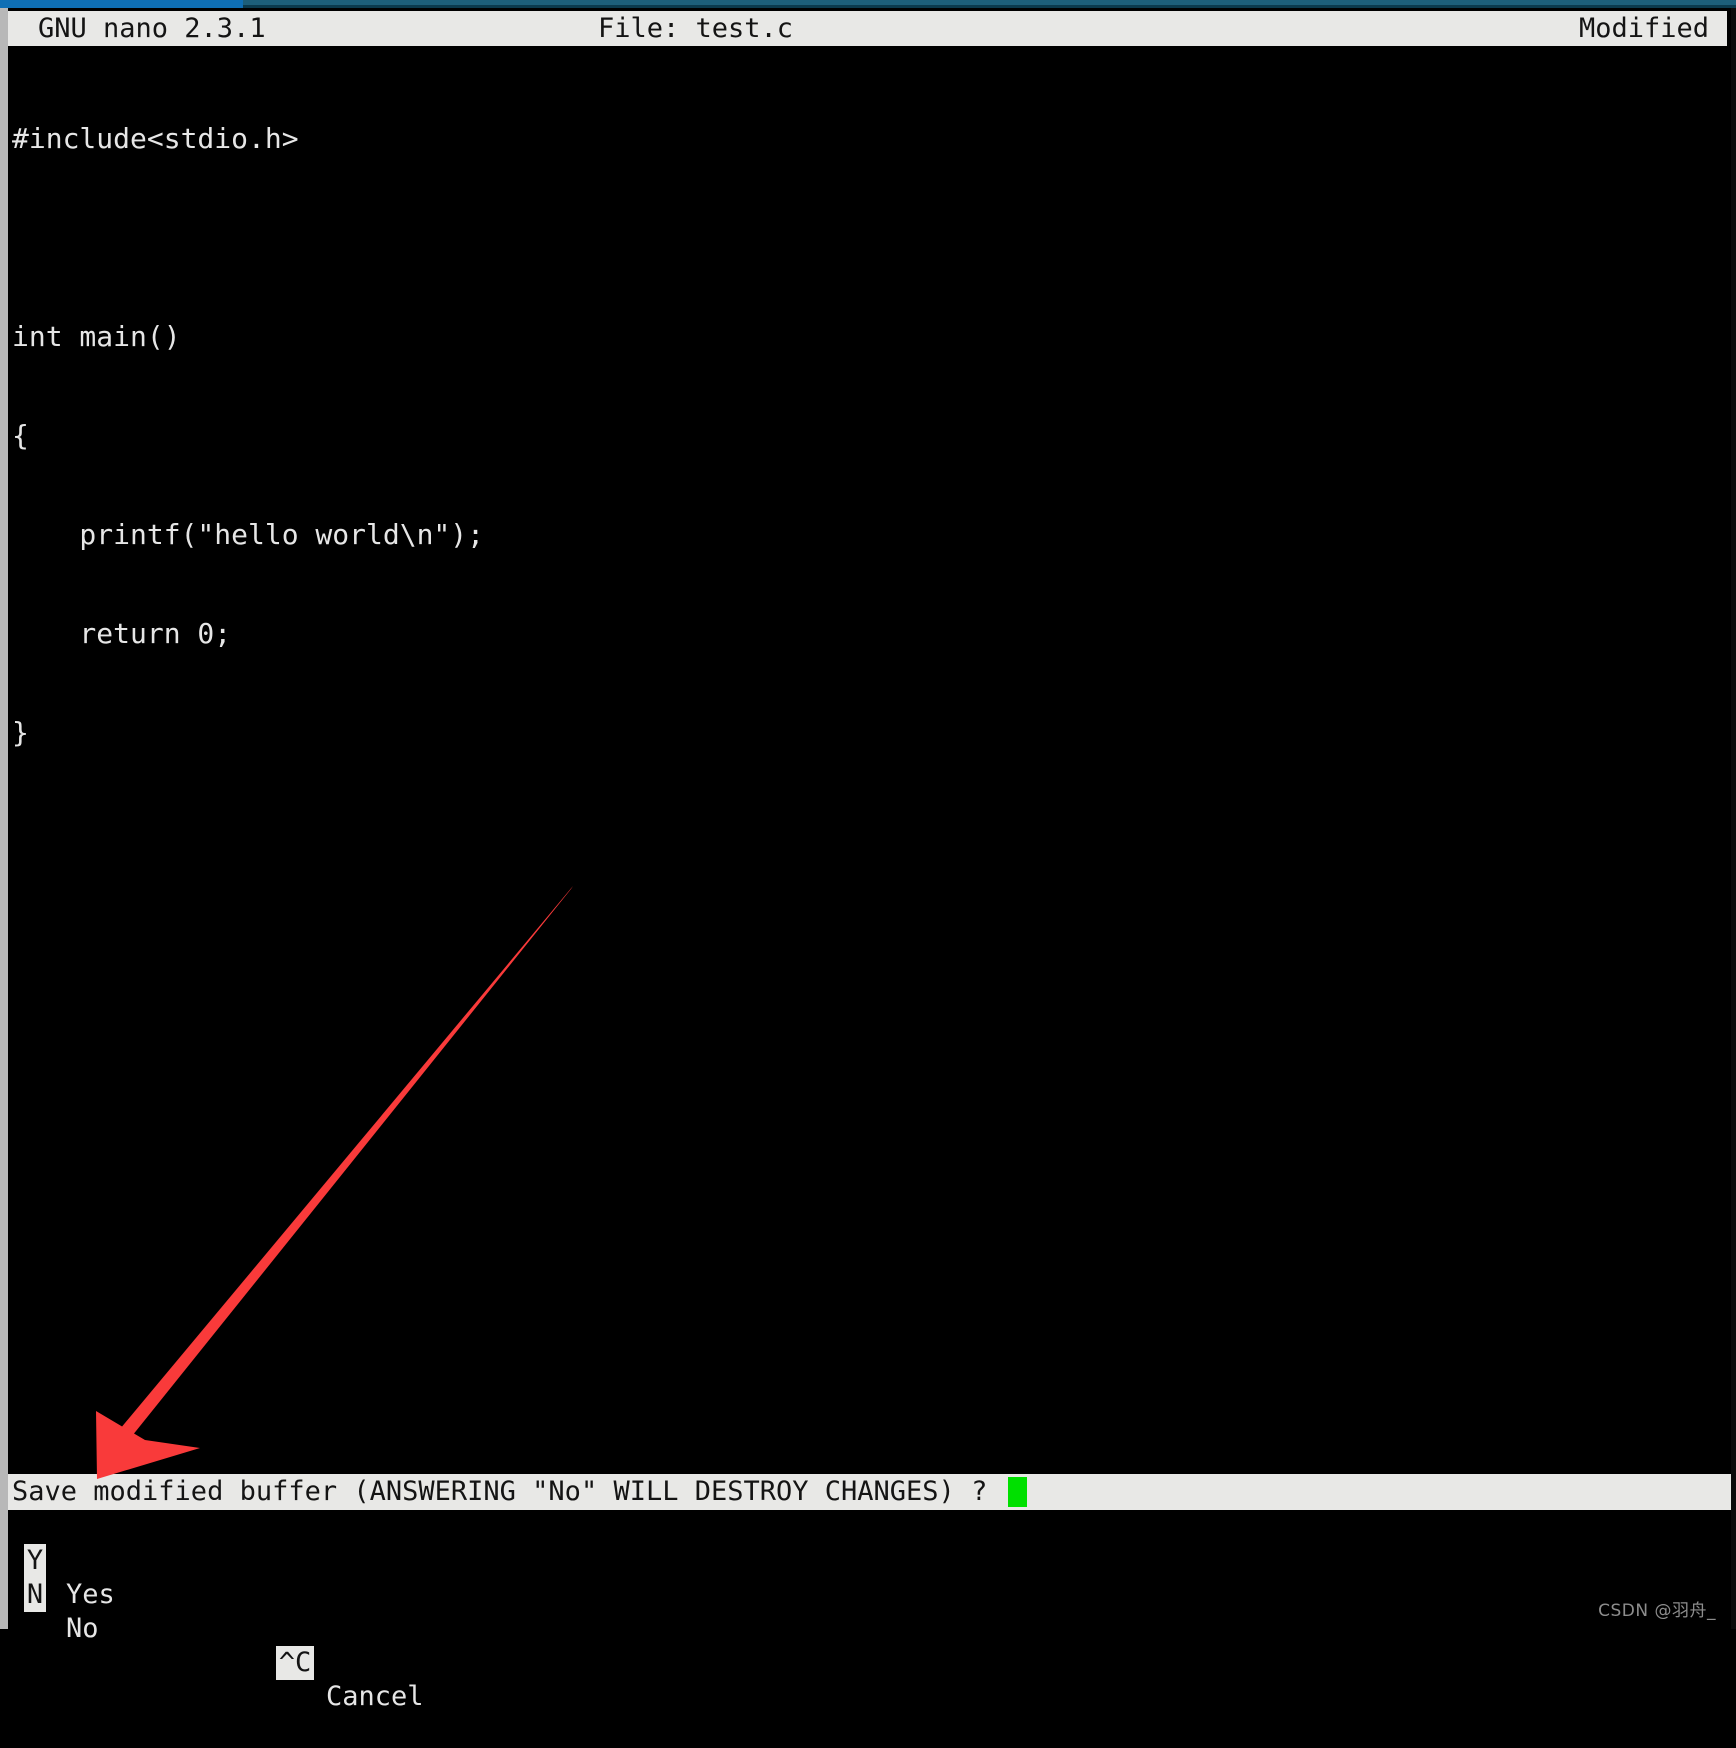 This screenshot has height=1748, width=1736. Describe the element at coordinates (248, 534) in the screenshot. I see `code-line: printf("hello world\n");` at that location.